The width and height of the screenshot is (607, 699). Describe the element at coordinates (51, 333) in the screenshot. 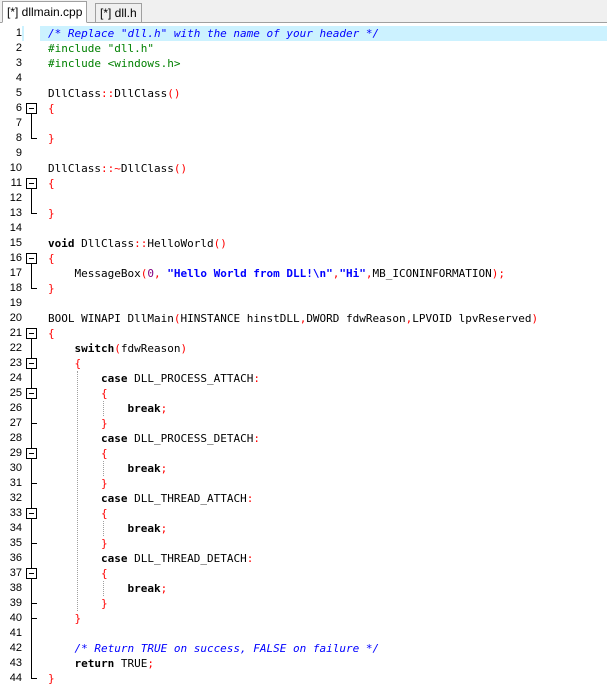

I see `code-token: {` at that location.